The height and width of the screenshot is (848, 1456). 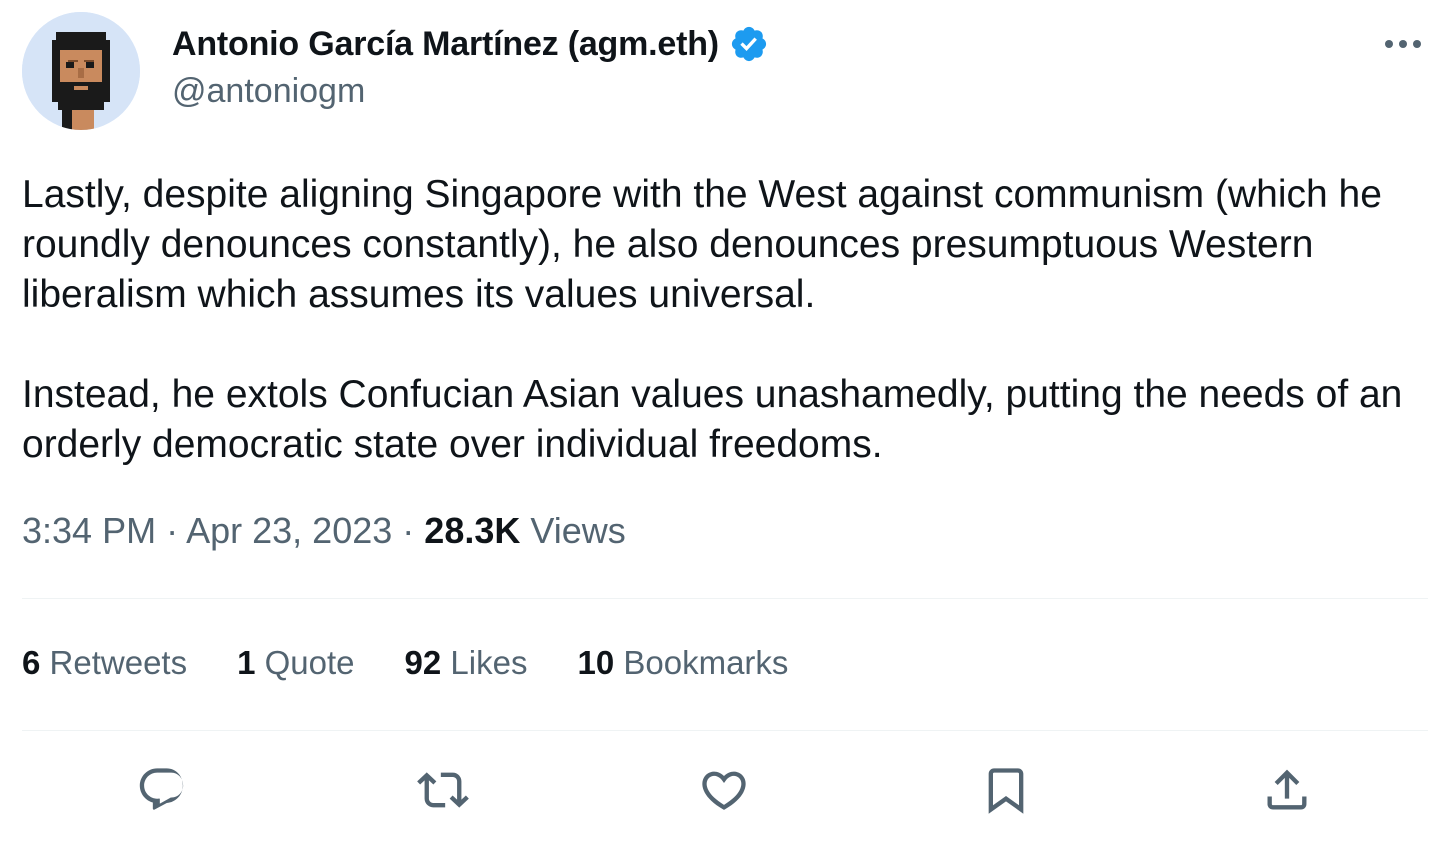 I want to click on avatar, so click(x=81, y=71).